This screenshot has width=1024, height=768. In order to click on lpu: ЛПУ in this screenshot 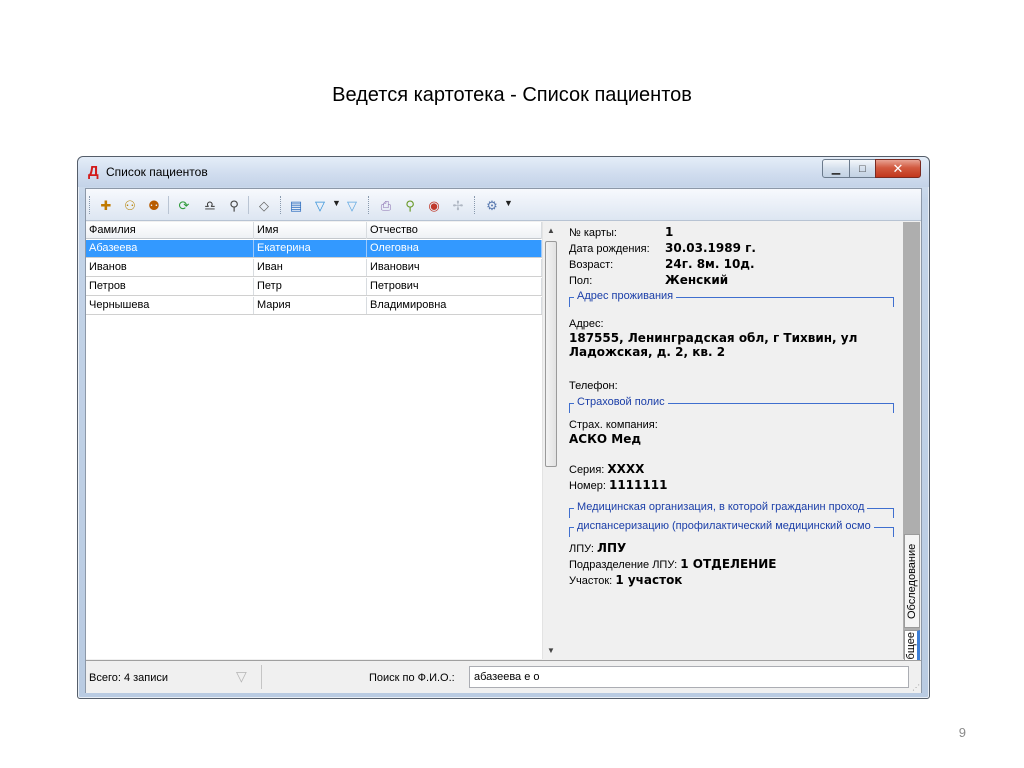, I will do `click(597, 548)`.